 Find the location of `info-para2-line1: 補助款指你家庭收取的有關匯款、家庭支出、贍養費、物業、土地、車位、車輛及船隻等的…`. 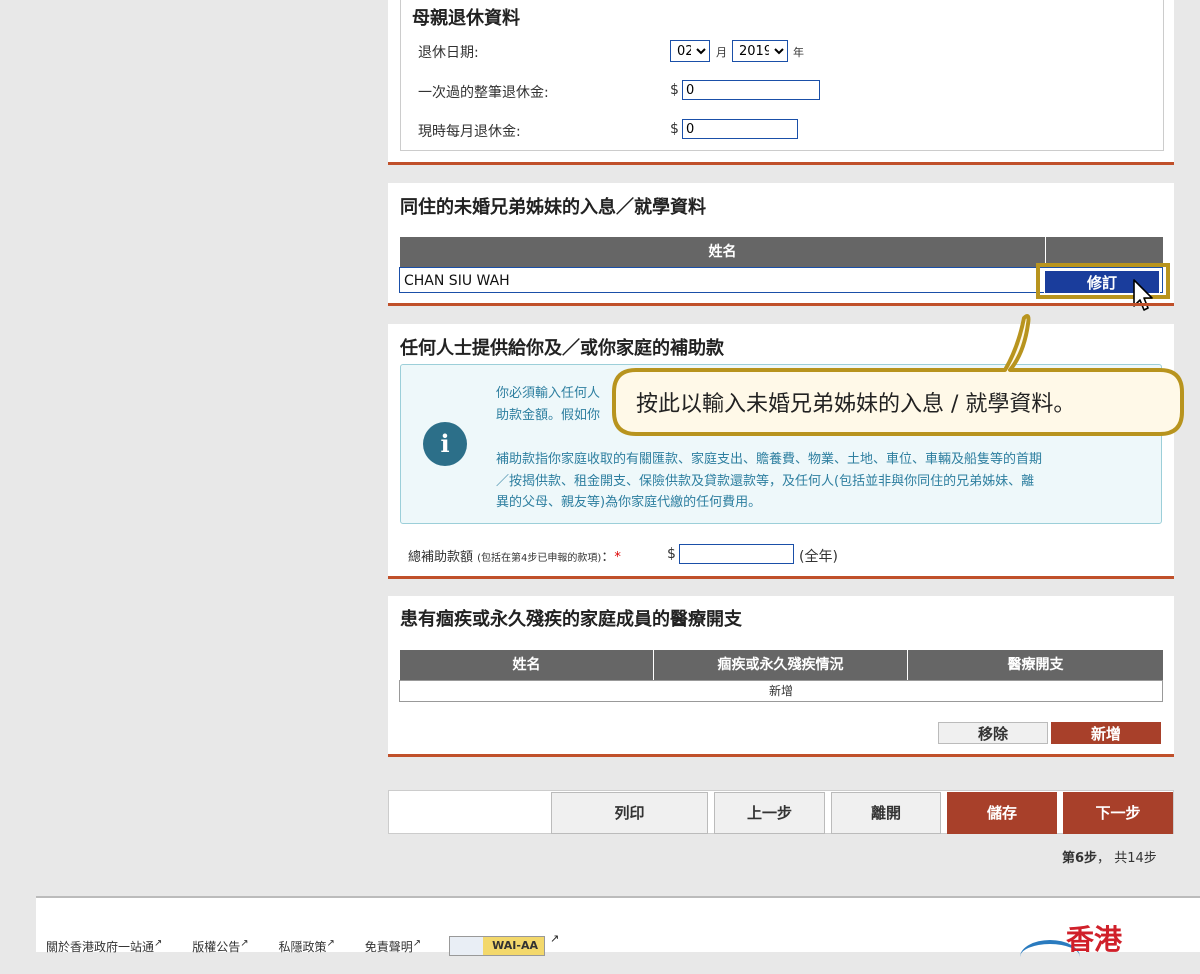

info-para2-line1: 補助款指你家庭收取的有關匯款、家庭支出、贍養費、物業、土地、車位、車輛及船隻等的… is located at coordinates (769, 459).